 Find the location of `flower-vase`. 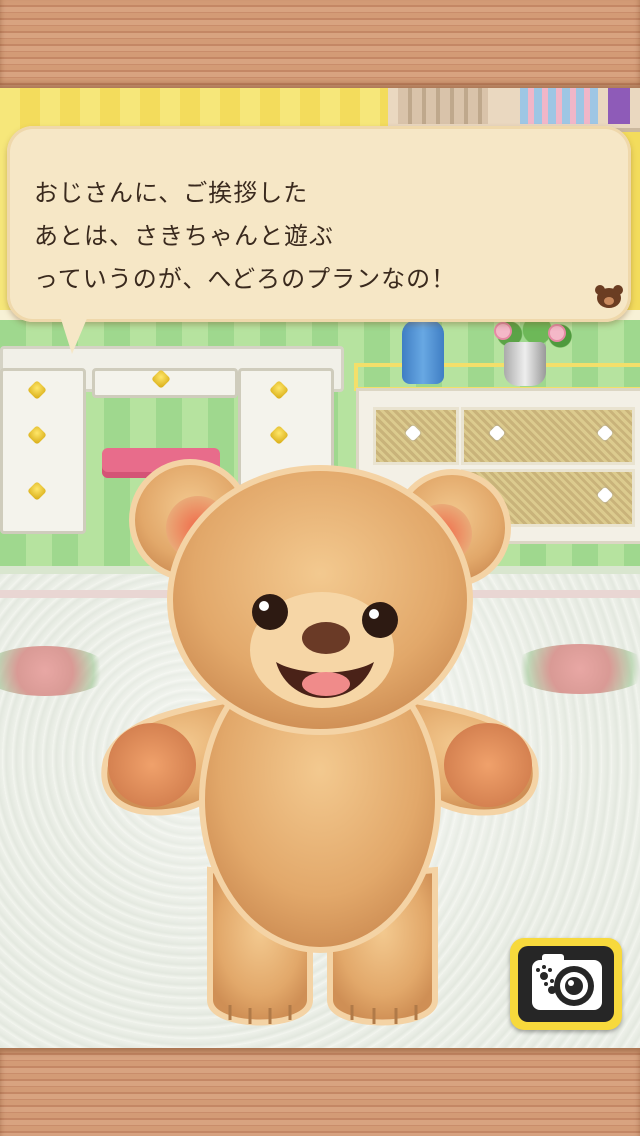

flower-vase is located at coordinates (525, 364).